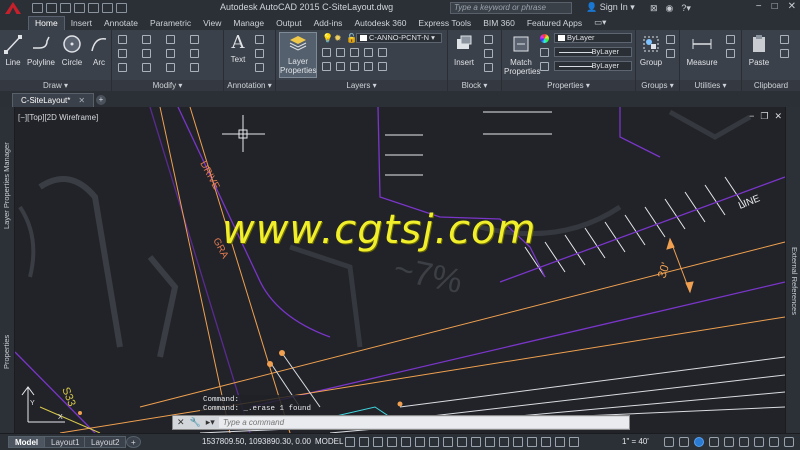 The width and height of the screenshot is (800, 450). Describe the element at coordinates (101, 100) in the screenshot. I see `new-tab-button: +` at that location.